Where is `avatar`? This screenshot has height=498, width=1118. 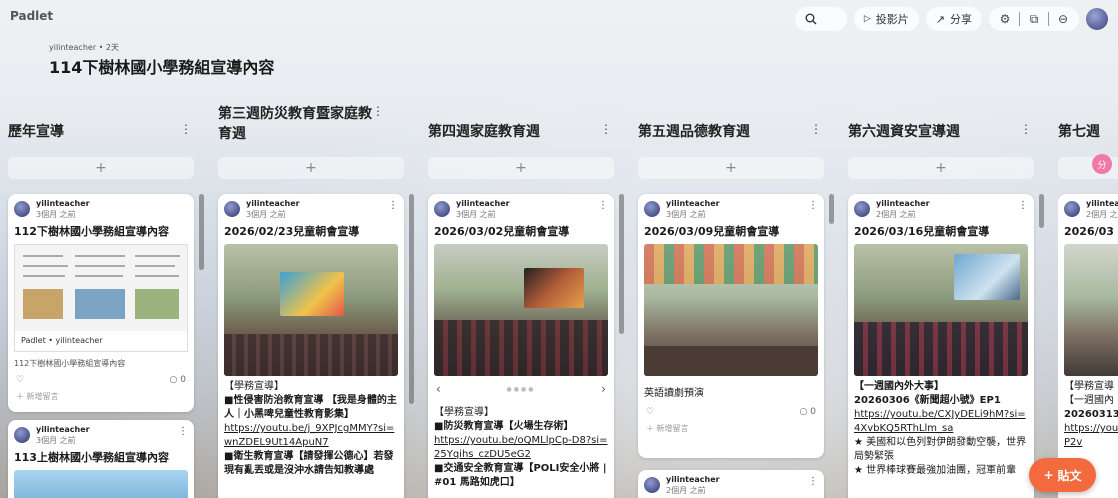
avatar is located at coordinates (22, 209).